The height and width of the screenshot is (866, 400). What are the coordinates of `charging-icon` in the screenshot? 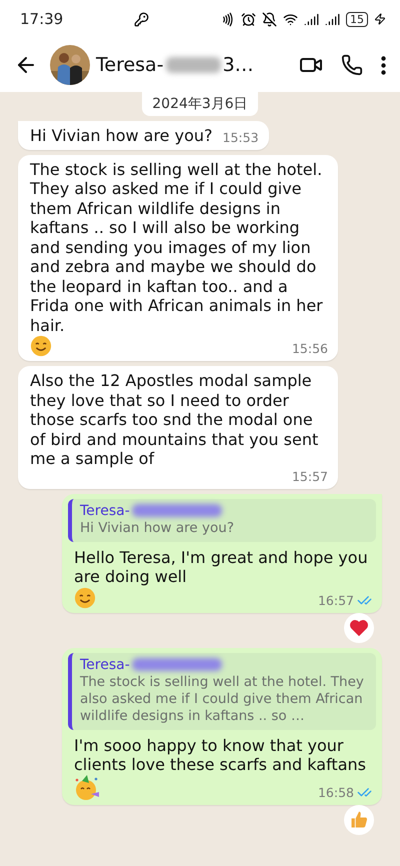 It's located at (380, 19).